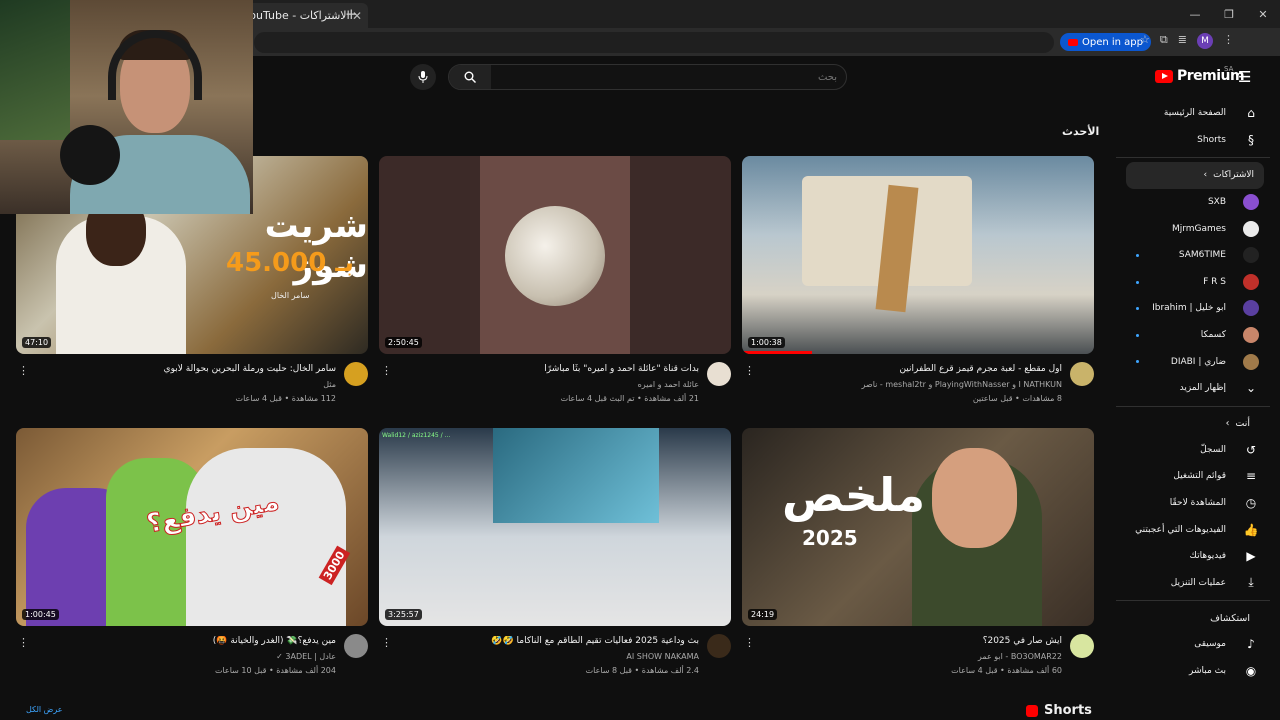 This screenshot has width=1280, height=720. I want to click on video-thumbnail: مين يدفع؟ 3000 1:00:45, so click(192, 527).